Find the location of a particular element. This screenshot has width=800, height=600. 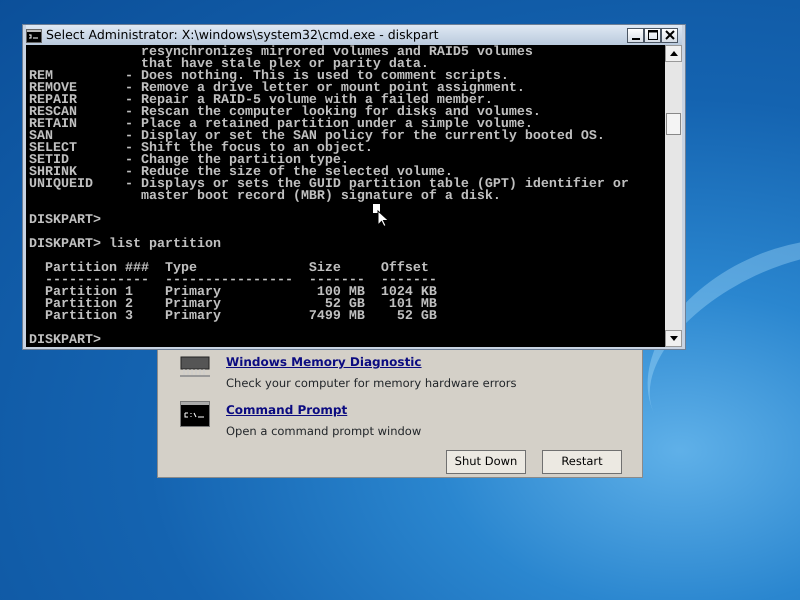

window-title: Select Administrator: X:\windows\system32\cmd.exe - diskpart is located at coordinates (243, 35).